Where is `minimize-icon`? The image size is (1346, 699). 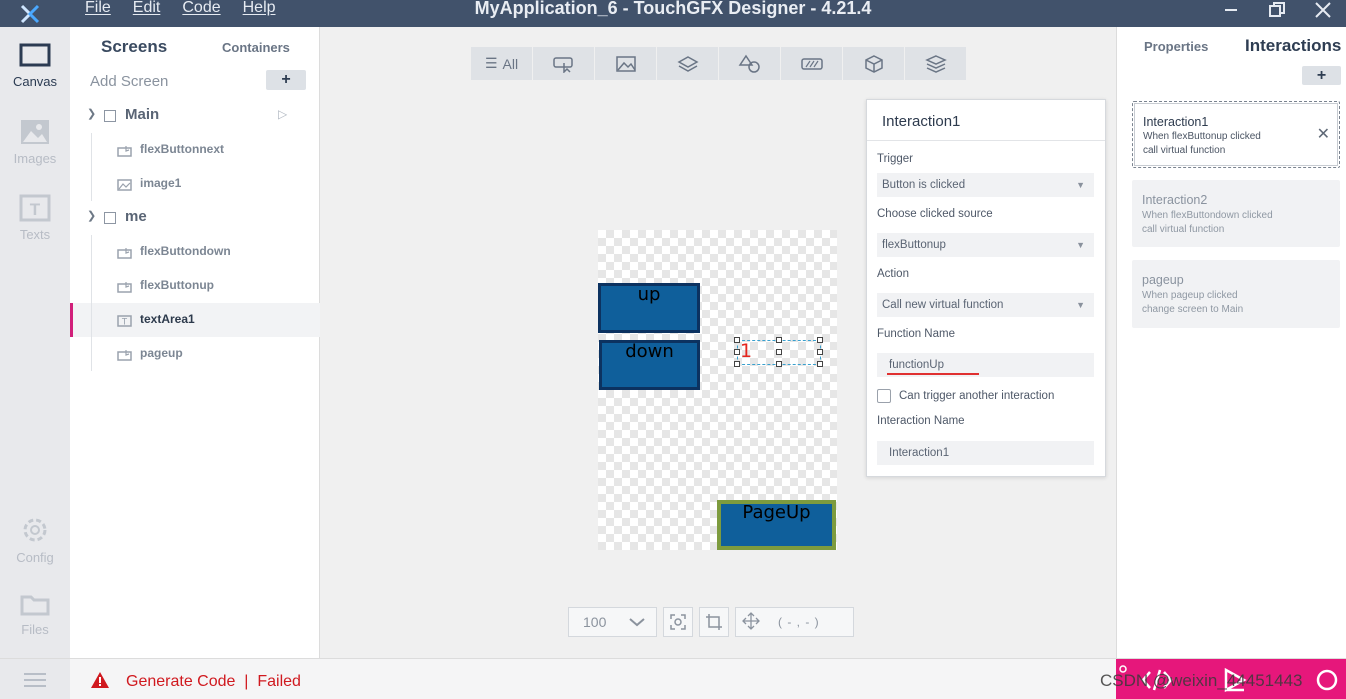 minimize-icon is located at coordinates (1231, 10).